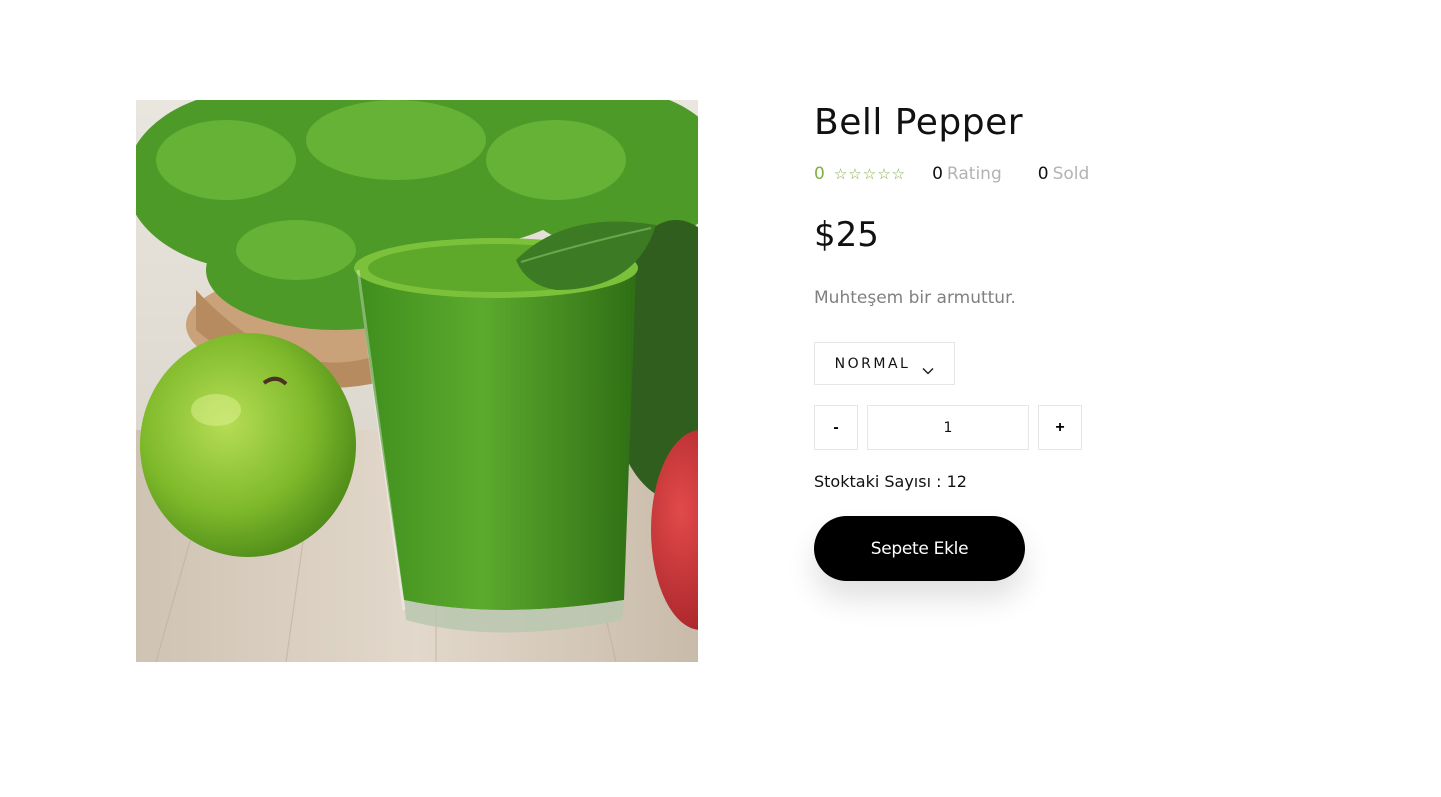  I want to click on product-title: Bell Pepper, so click(919, 122).